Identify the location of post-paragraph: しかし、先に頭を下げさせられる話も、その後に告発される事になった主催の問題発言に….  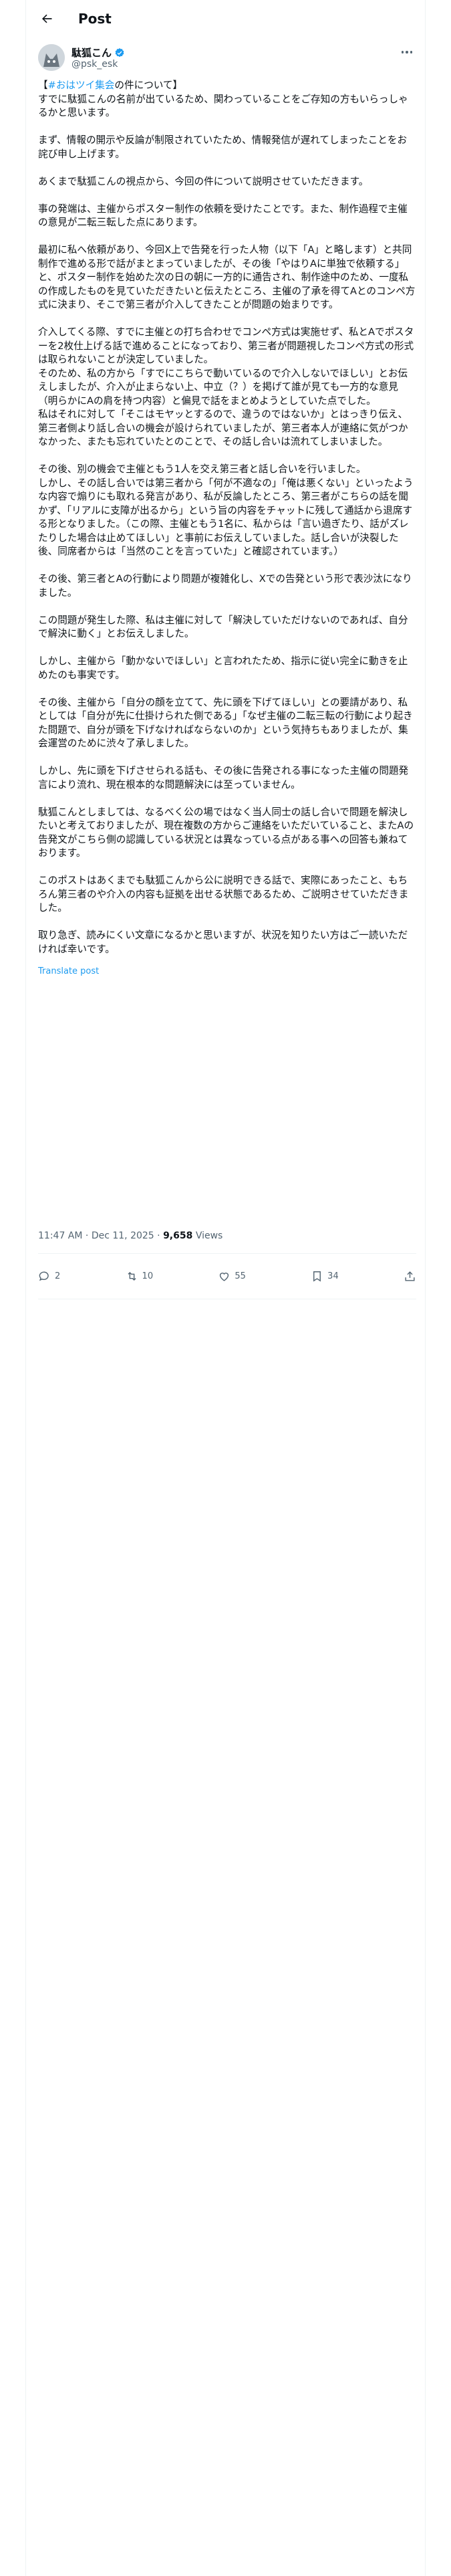
(223, 778).